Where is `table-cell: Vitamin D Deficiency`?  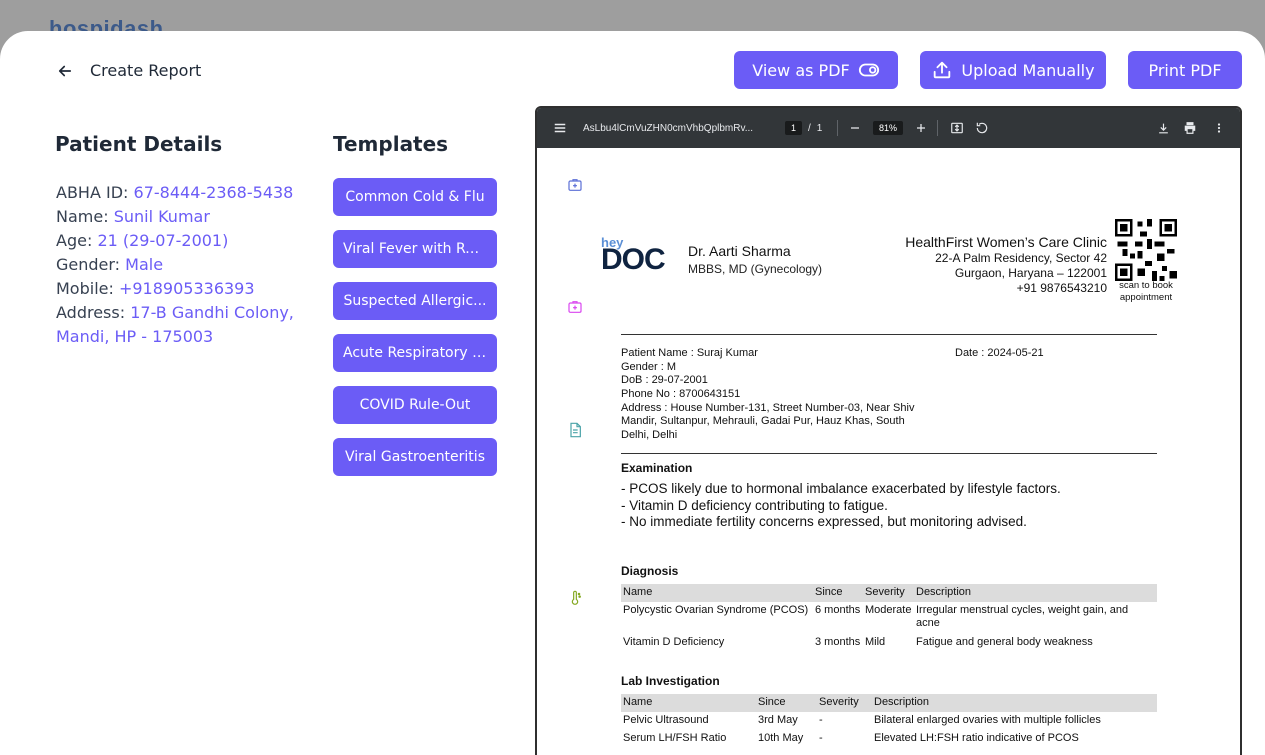
table-cell: Vitamin D Deficiency is located at coordinates (674, 641).